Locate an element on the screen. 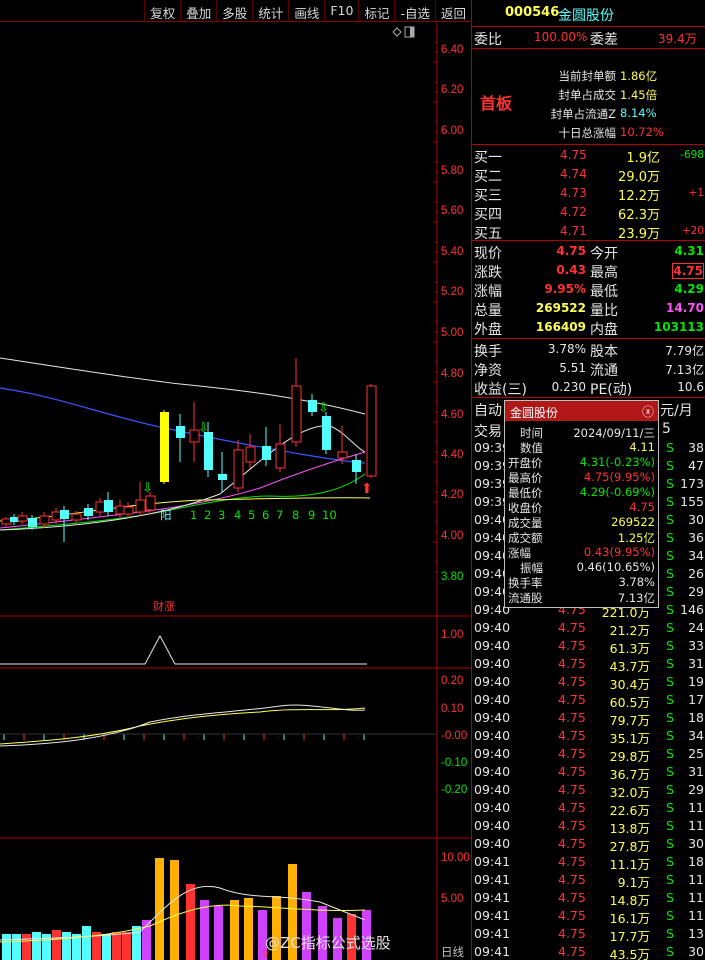 This screenshot has height=960, width=705. popup-value: 0.46(10.65%) is located at coordinates (615, 567).